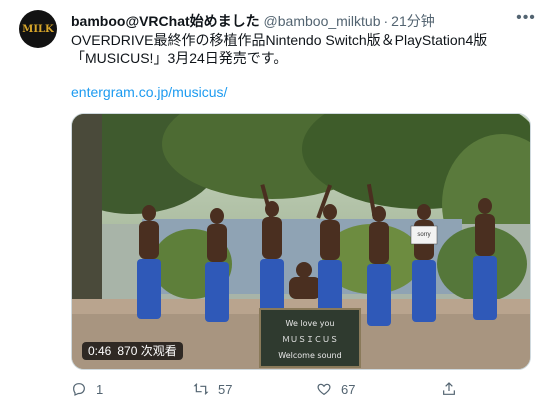  Describe the element at coordinates (205, 389) in the screenshot. I see `retweet-icon` at that location.